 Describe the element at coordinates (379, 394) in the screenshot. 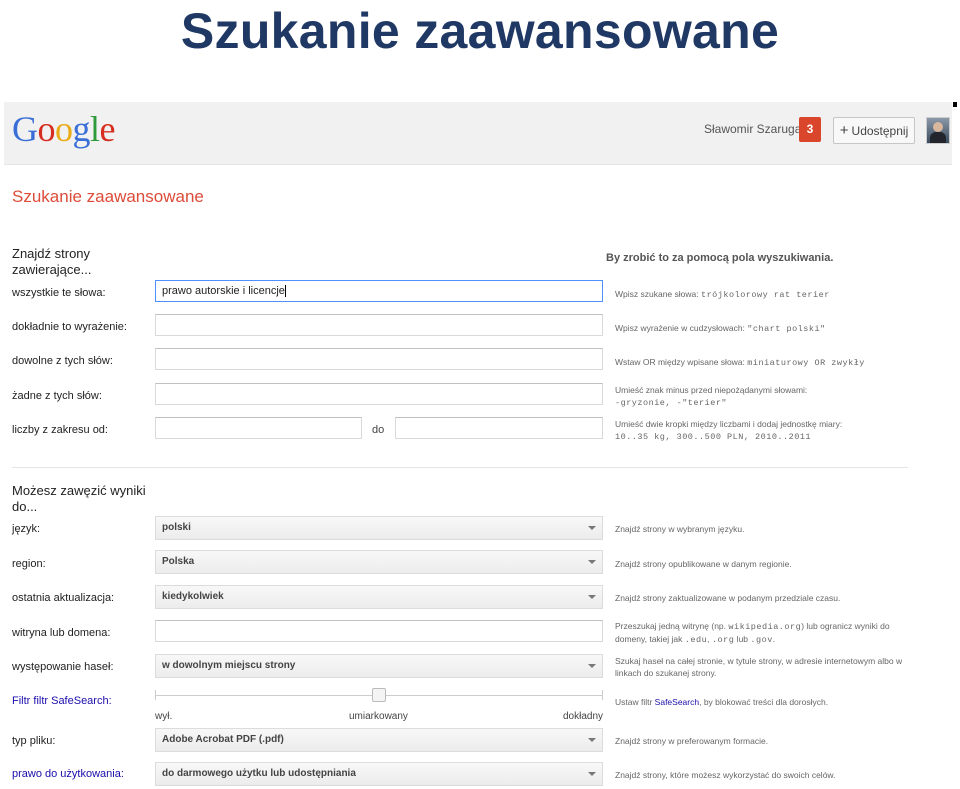

I see `none-words-input` at that location.